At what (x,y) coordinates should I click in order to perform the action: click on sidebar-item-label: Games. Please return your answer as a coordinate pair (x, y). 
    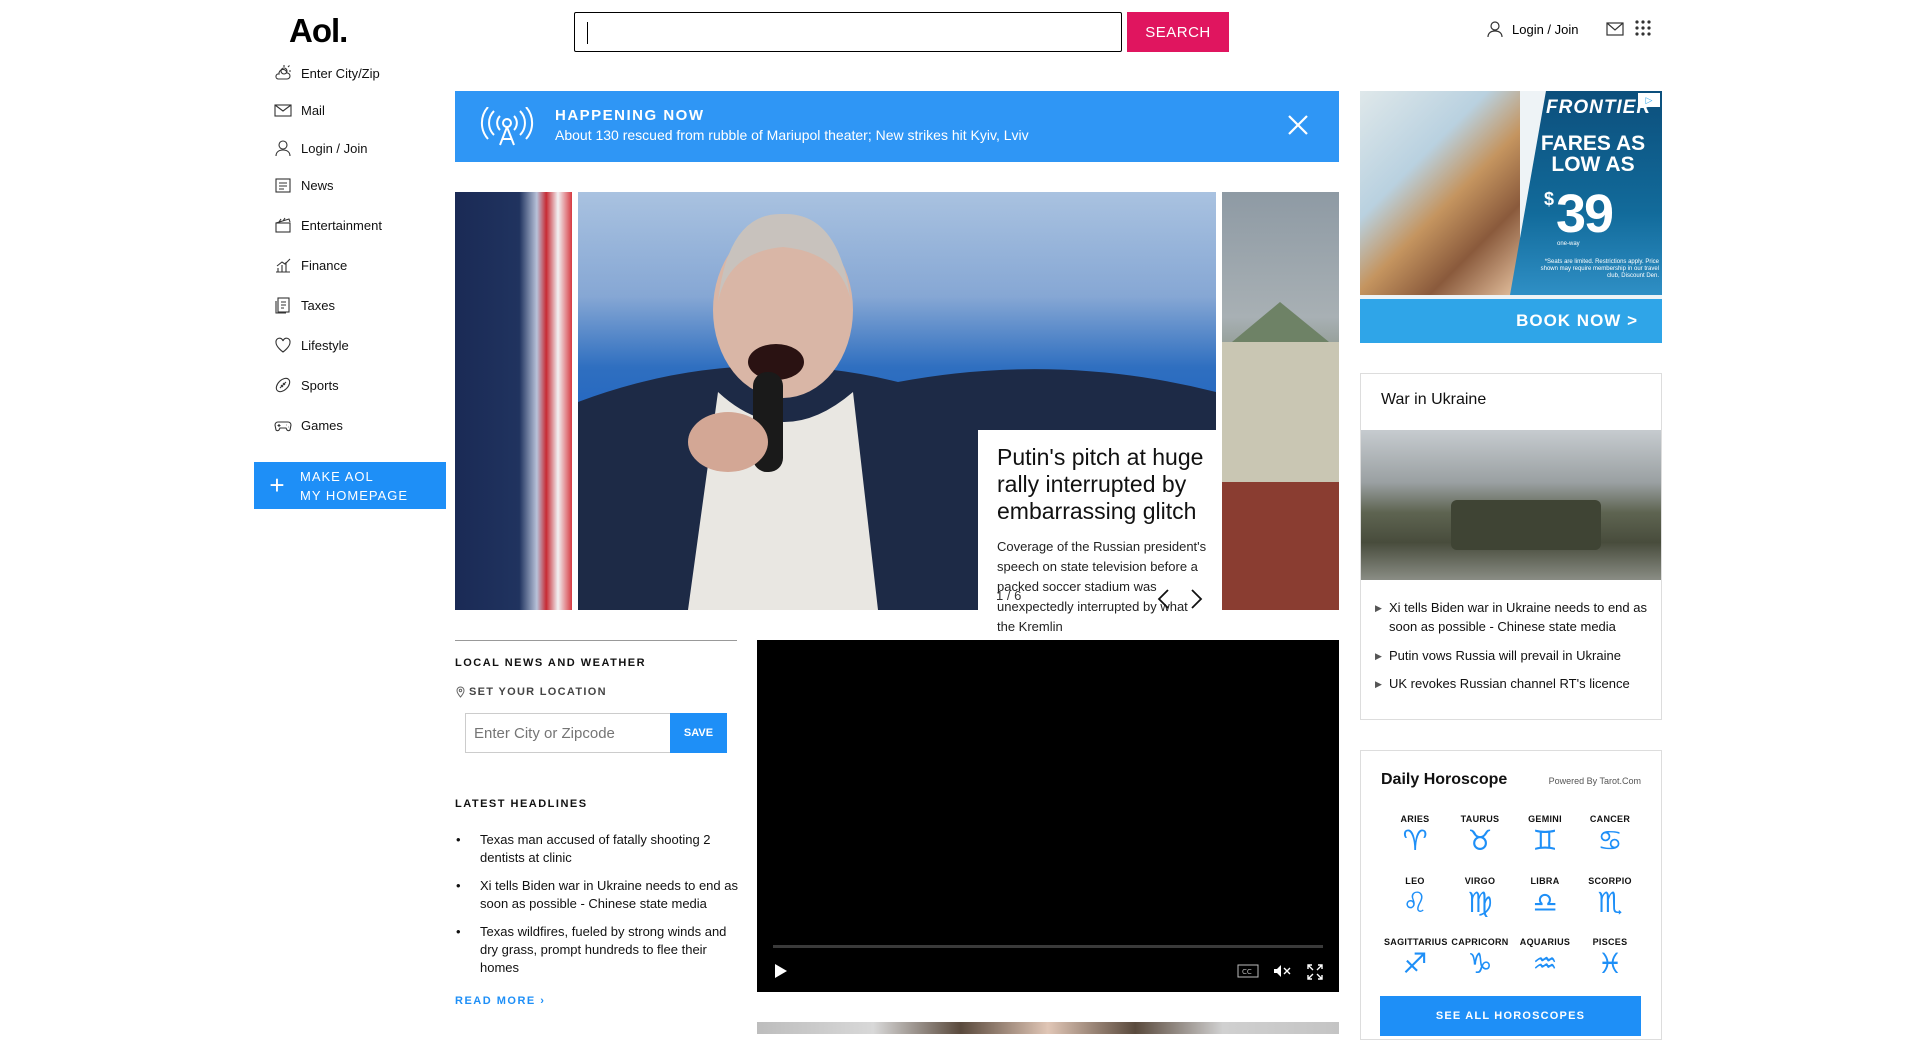
    Looking at the image, I should click on (322, 425).